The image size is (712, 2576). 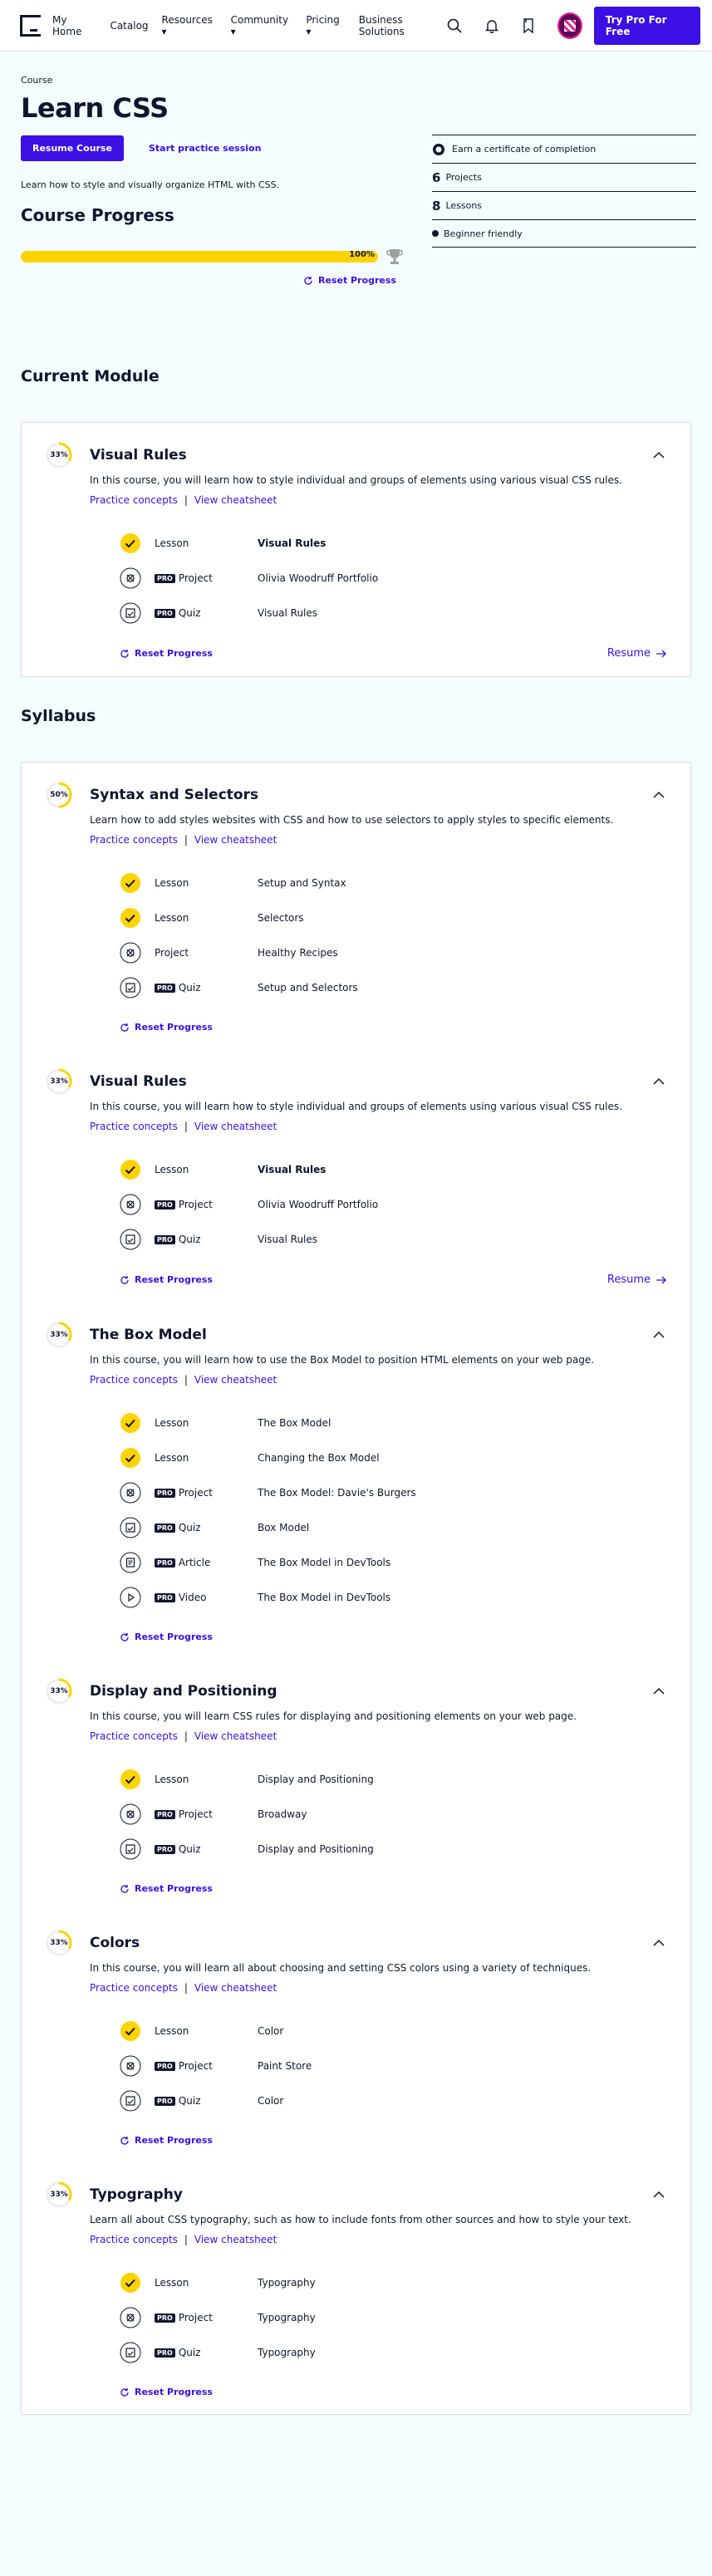 What do you see at coordinates (393, 1814) in the screenshot?
I see `module-item: PRO Project Broadway` at bounding box center [393, 1814].